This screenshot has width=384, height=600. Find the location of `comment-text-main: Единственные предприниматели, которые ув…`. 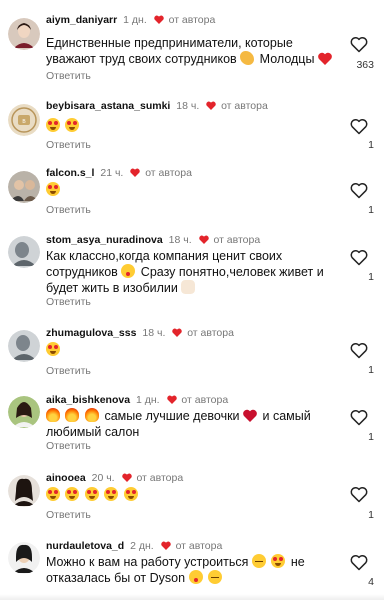

comment-text-main: Единственные предприниматели, которые ув… is located at coordinates (169, 51).